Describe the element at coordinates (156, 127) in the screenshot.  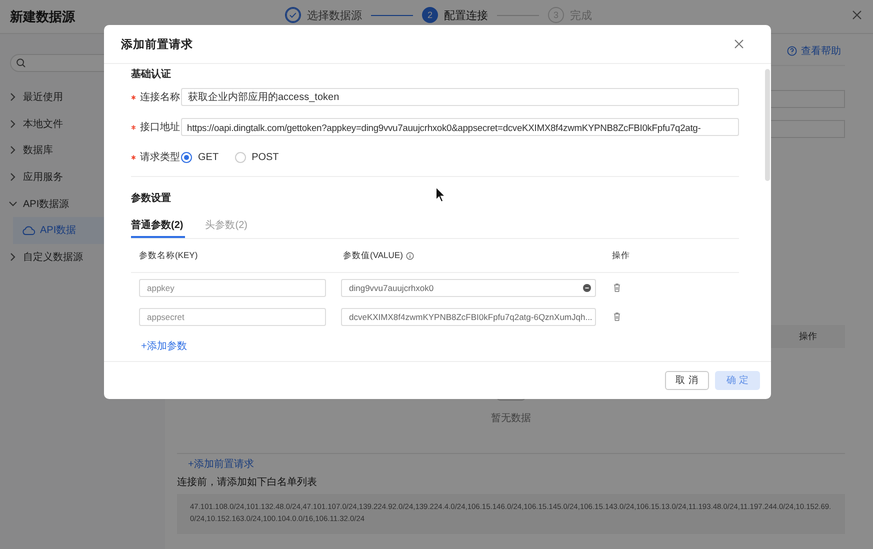
I see `field-label: 接口地址` at that location.